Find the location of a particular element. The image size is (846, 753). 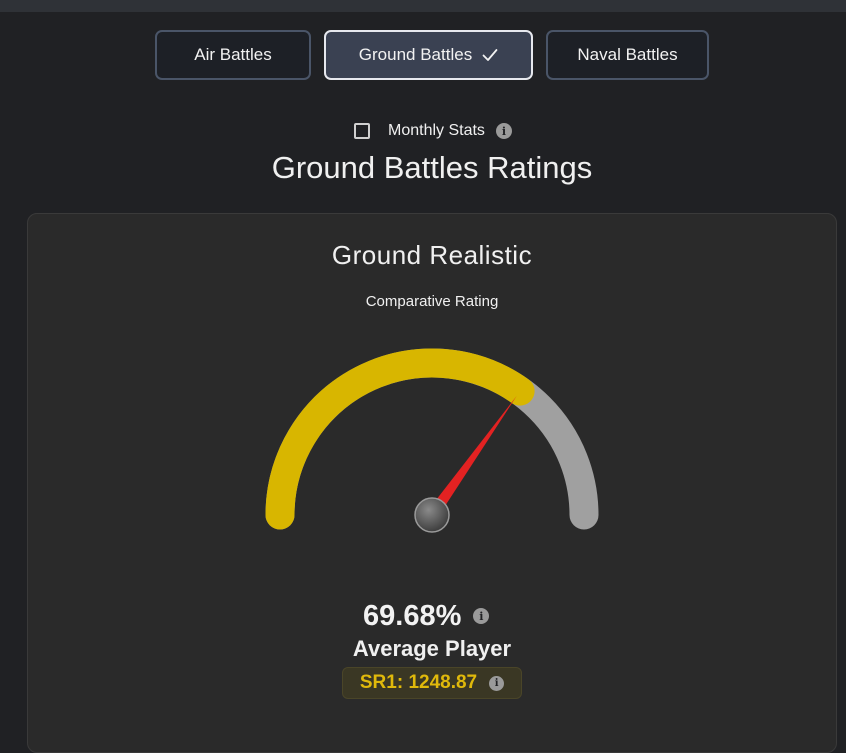

tab-naval-battles: Naval Battles is located at coordinates (627, 55).